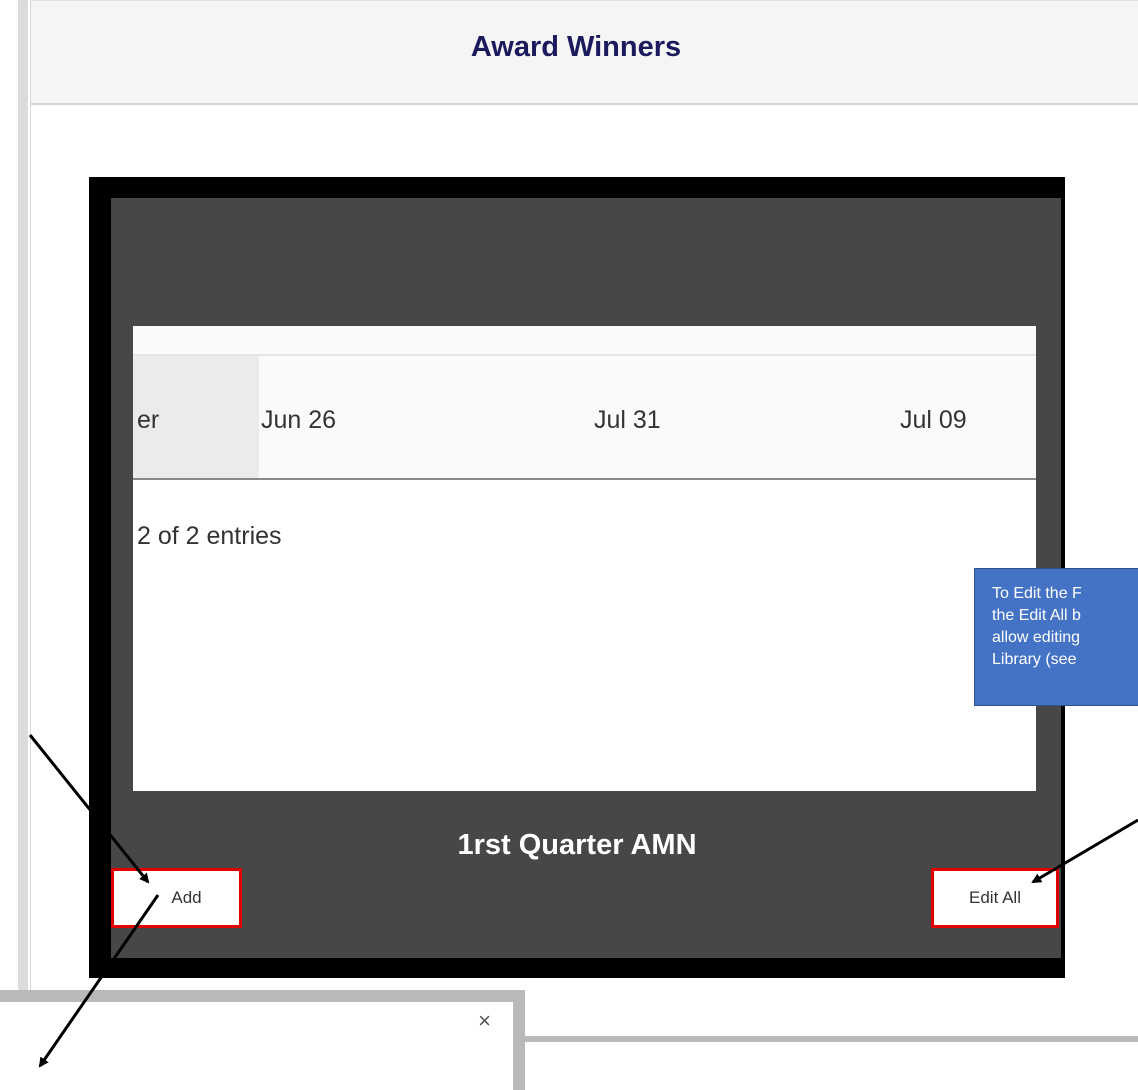  I want to click on close-icon: ×, so click(484, 1021).